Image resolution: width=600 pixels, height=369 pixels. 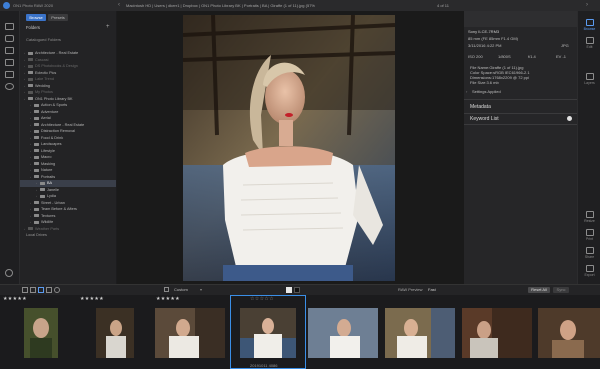 I want to click on export-icon, so click(x=589, y=268).